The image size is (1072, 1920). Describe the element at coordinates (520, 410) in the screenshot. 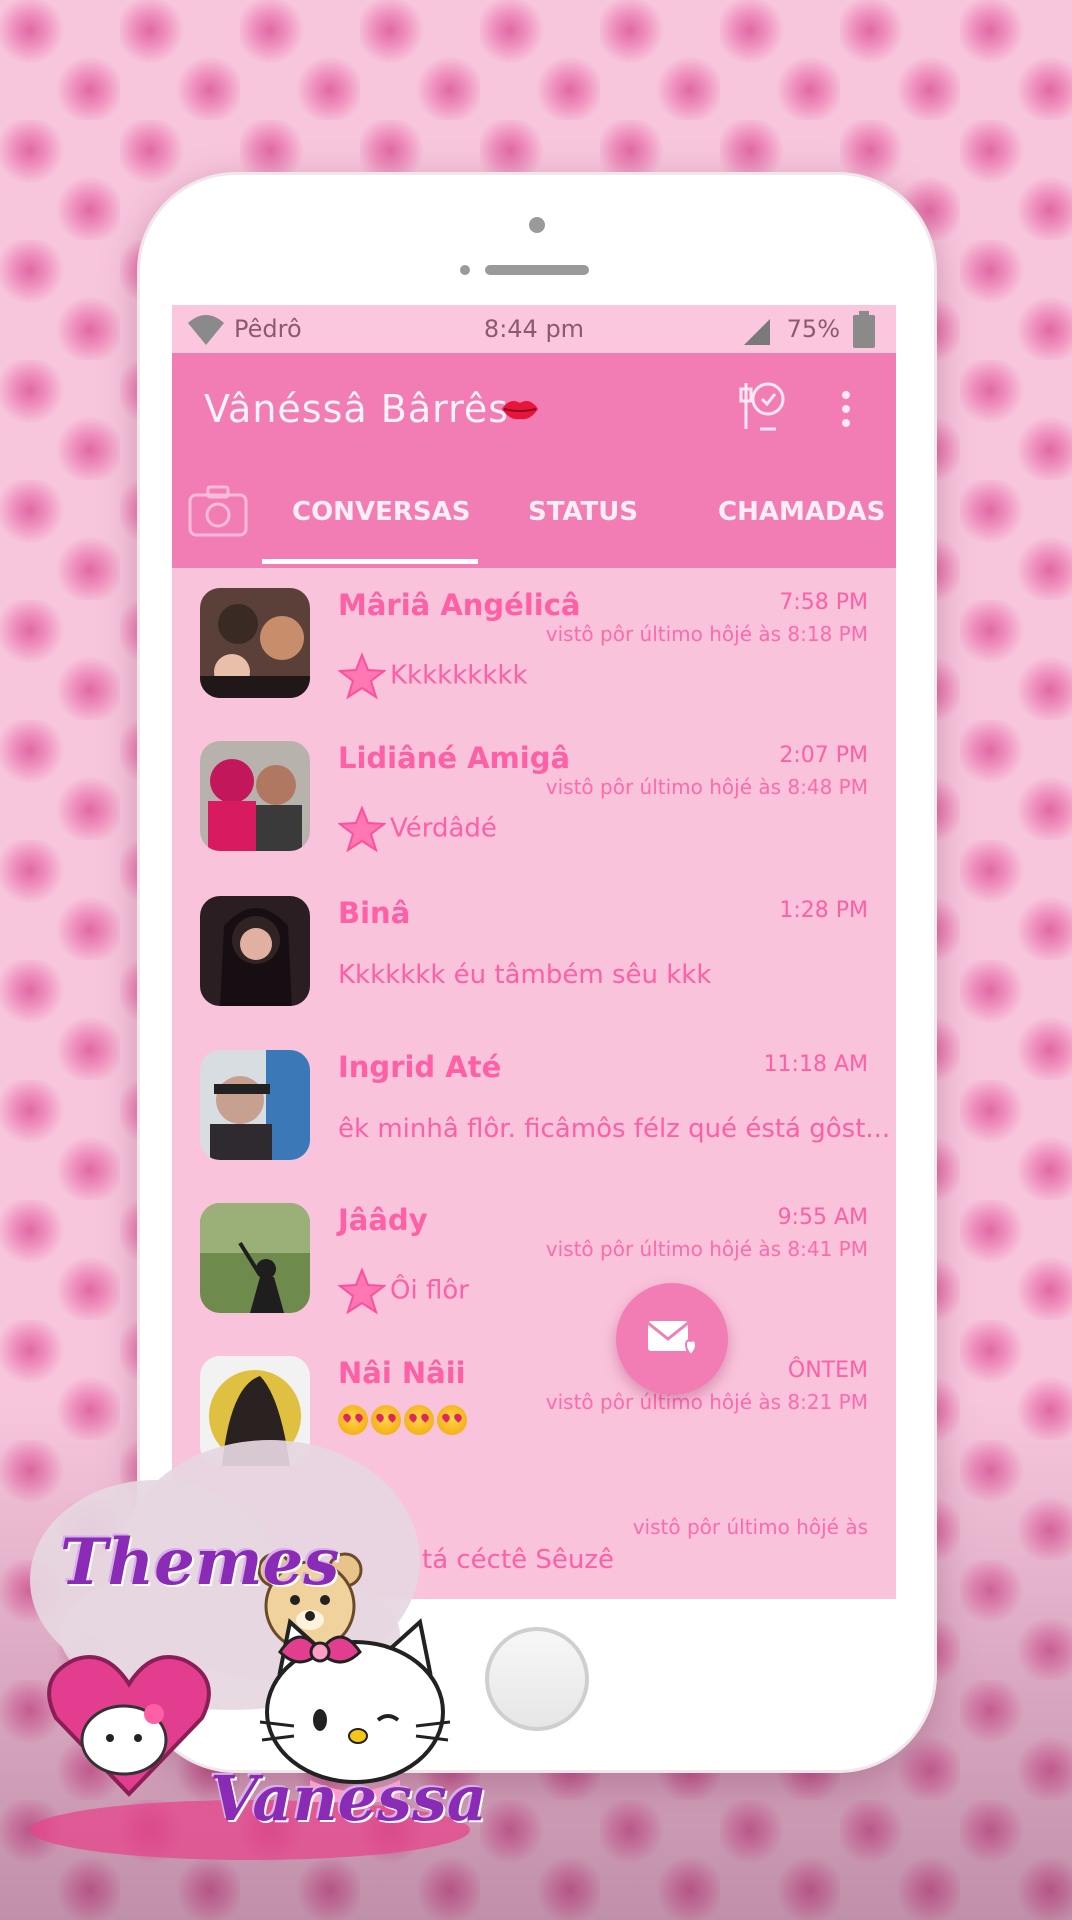

I see `lips-icon` at that location.